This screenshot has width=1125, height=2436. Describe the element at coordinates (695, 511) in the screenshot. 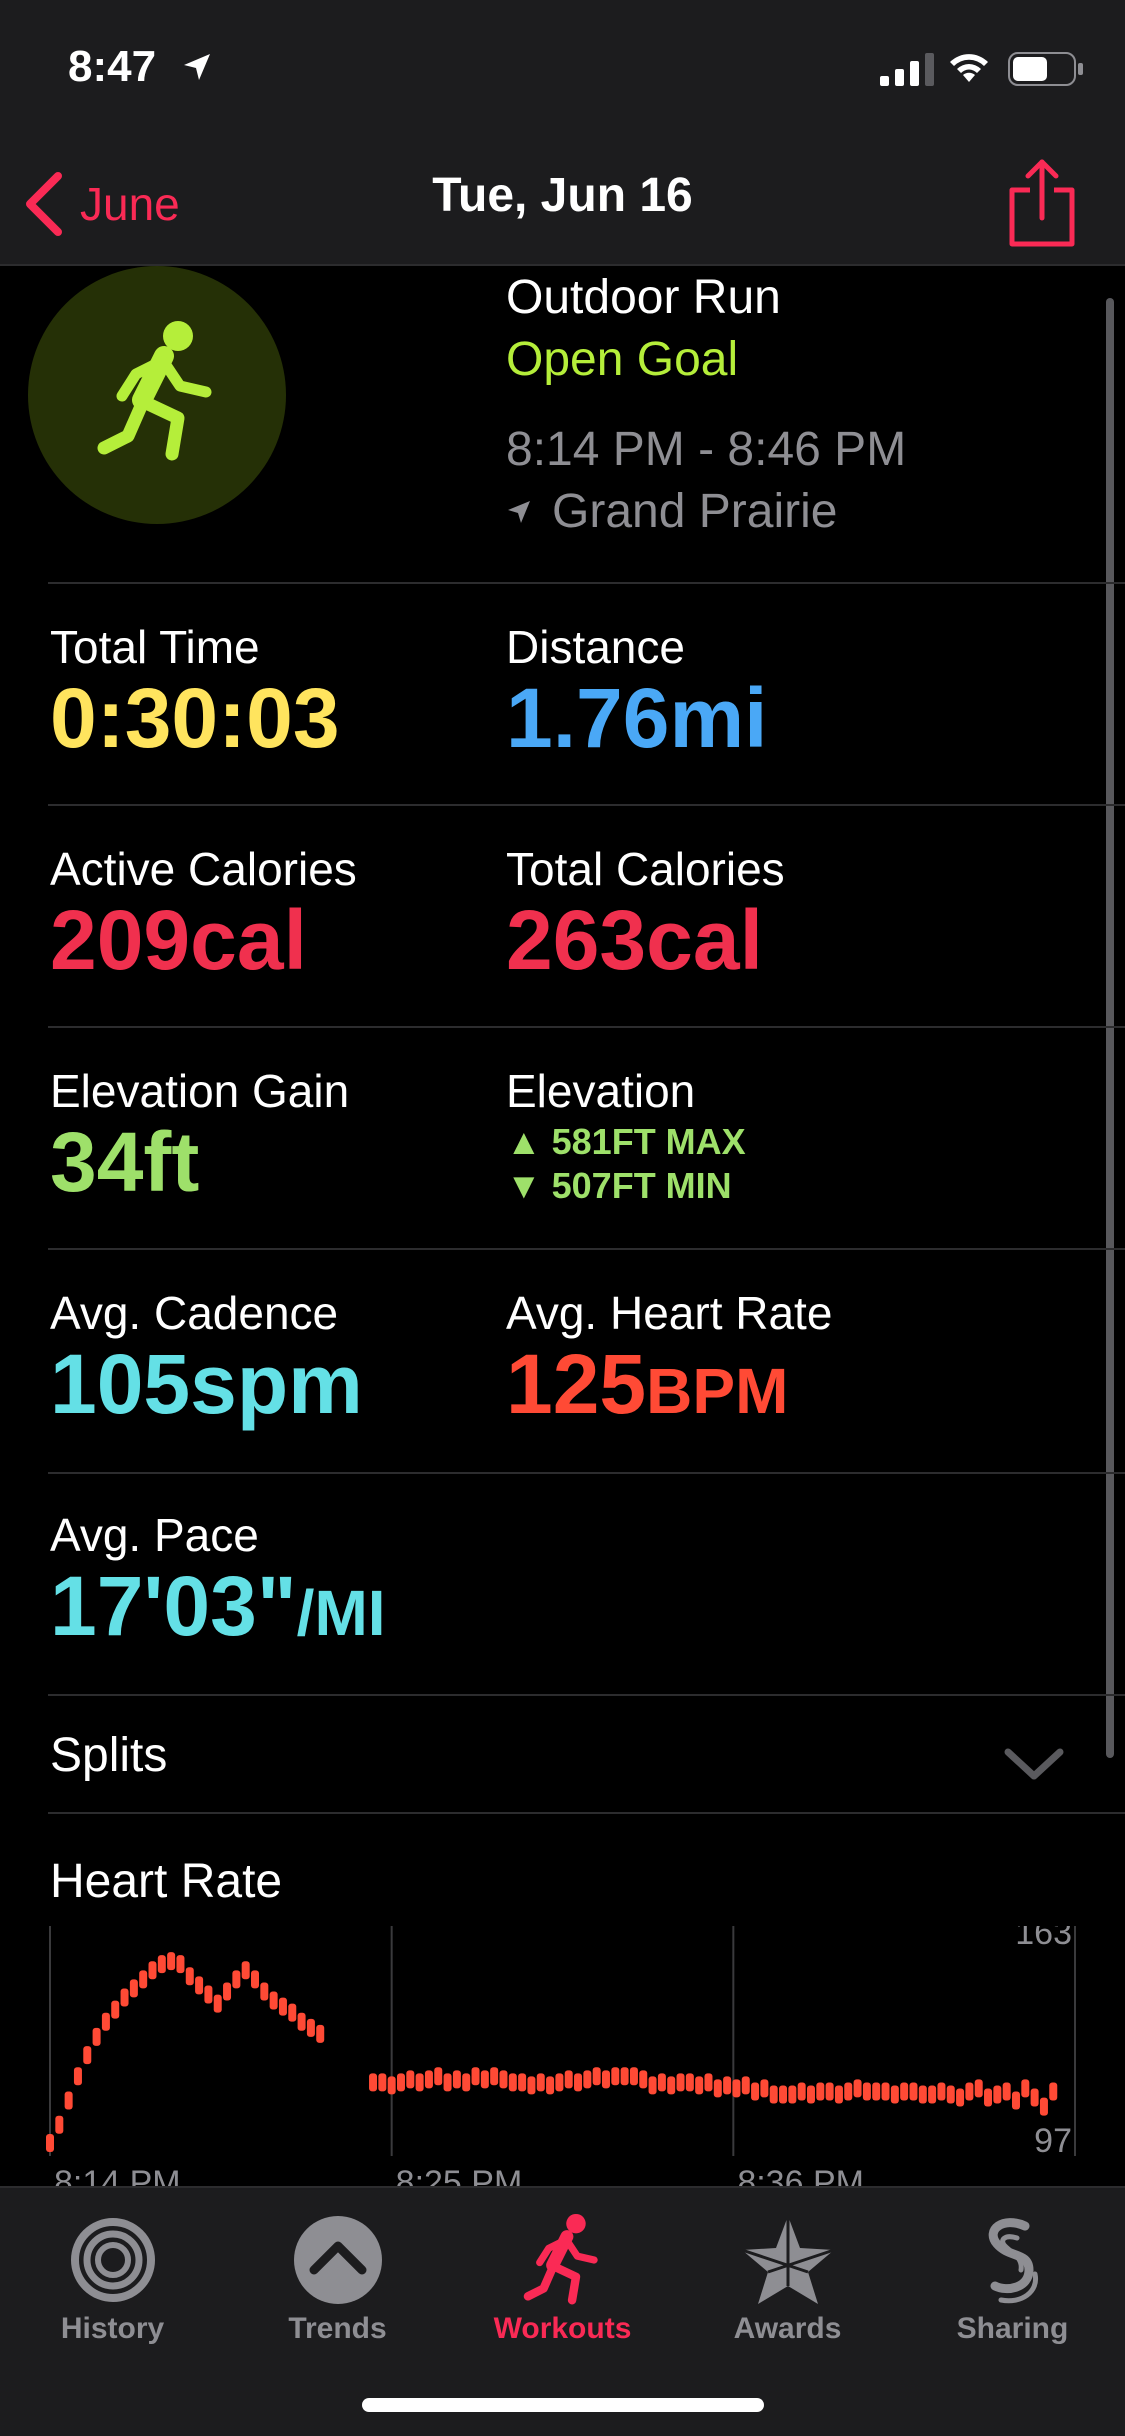

I see `workout-location-label: Grand Prairie` at that location.